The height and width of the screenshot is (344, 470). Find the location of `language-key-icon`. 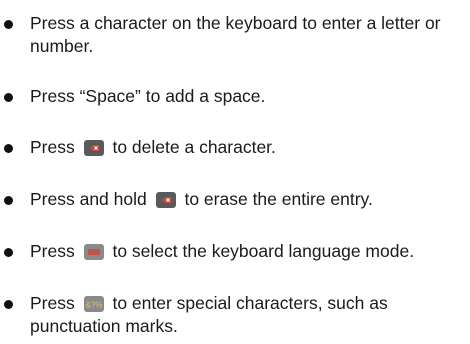

language-key-icon is located at coordinates (93, 252).